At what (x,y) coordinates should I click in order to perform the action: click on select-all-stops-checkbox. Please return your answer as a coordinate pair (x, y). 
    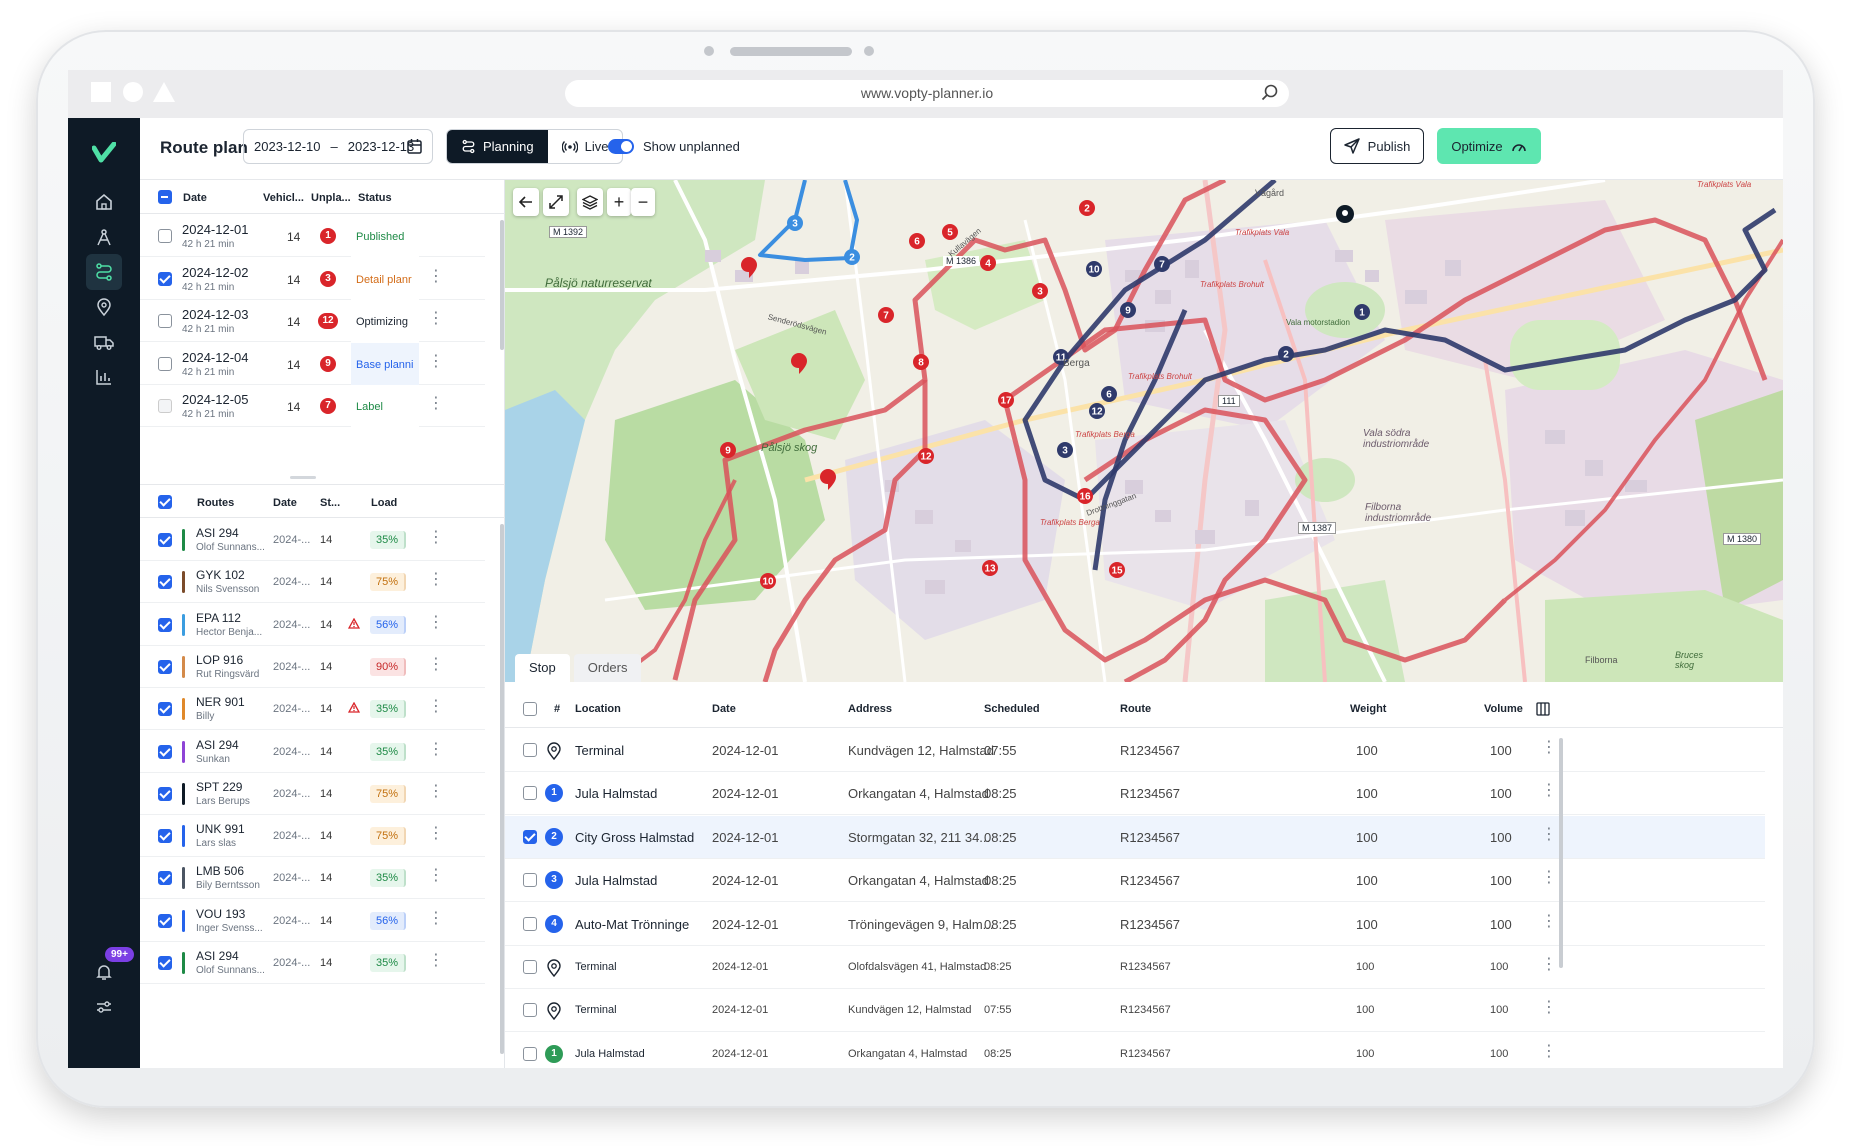
    Looking at the image, I should click on (530, 709).